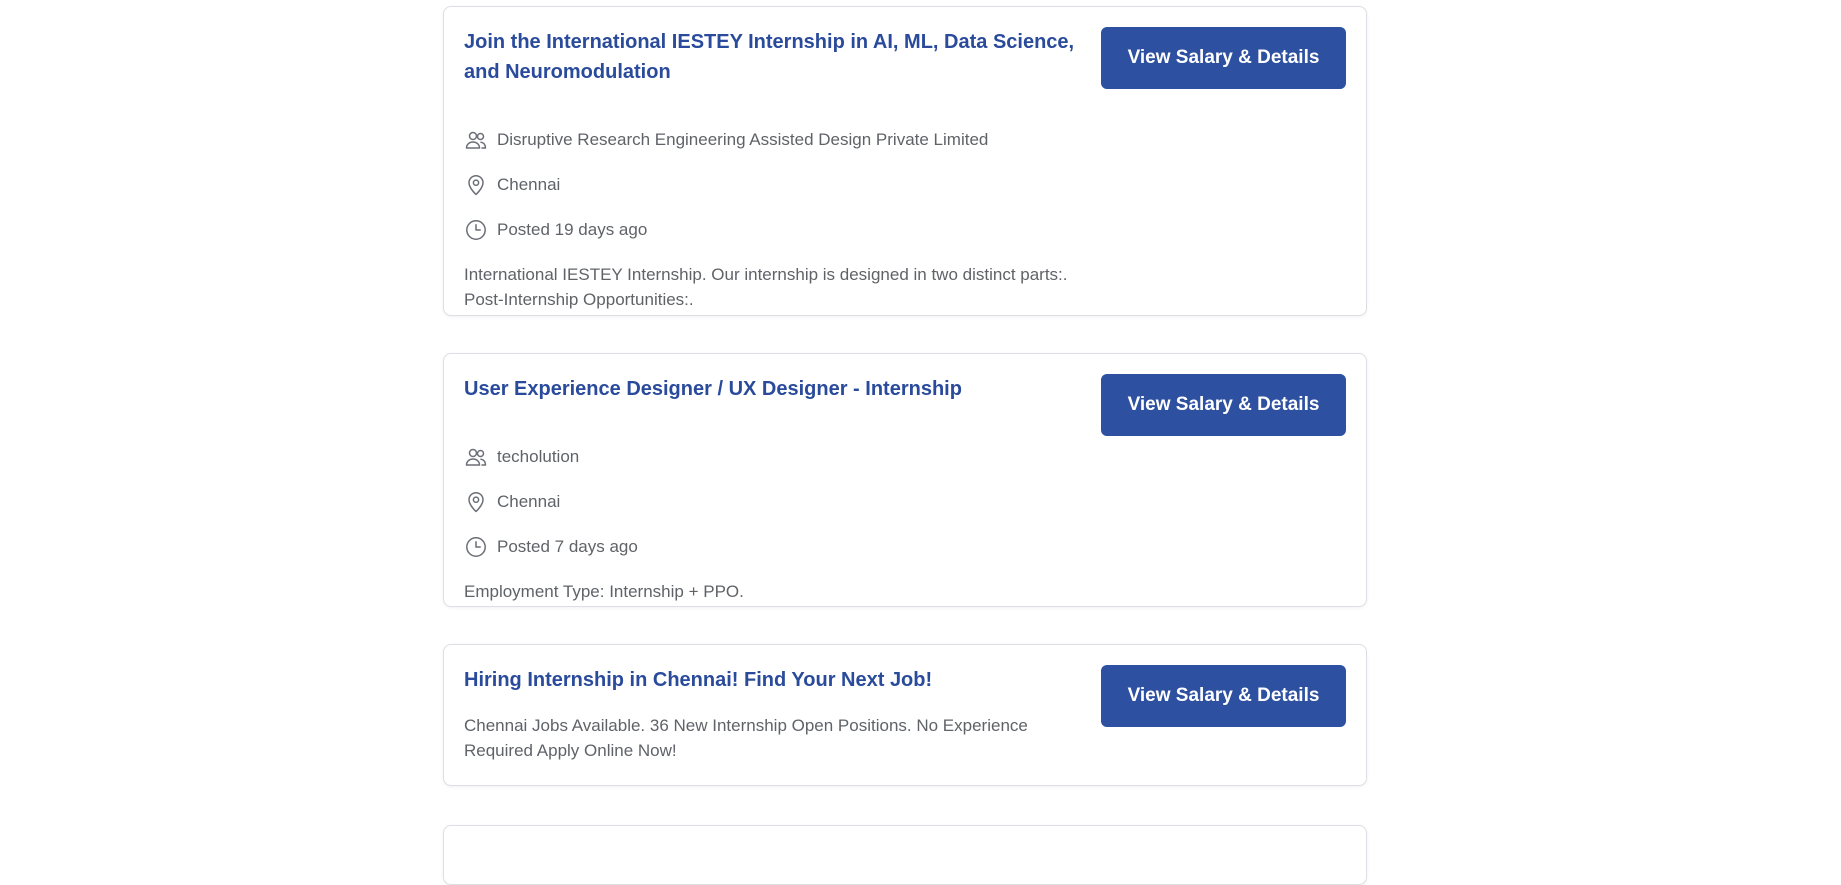 This screenshot has height=885, width=1841. What do you see at coordinates (775, 230) in the screenshot?
I see `posted-row: Posted 19 days ago` at bounding box center [775, 230].